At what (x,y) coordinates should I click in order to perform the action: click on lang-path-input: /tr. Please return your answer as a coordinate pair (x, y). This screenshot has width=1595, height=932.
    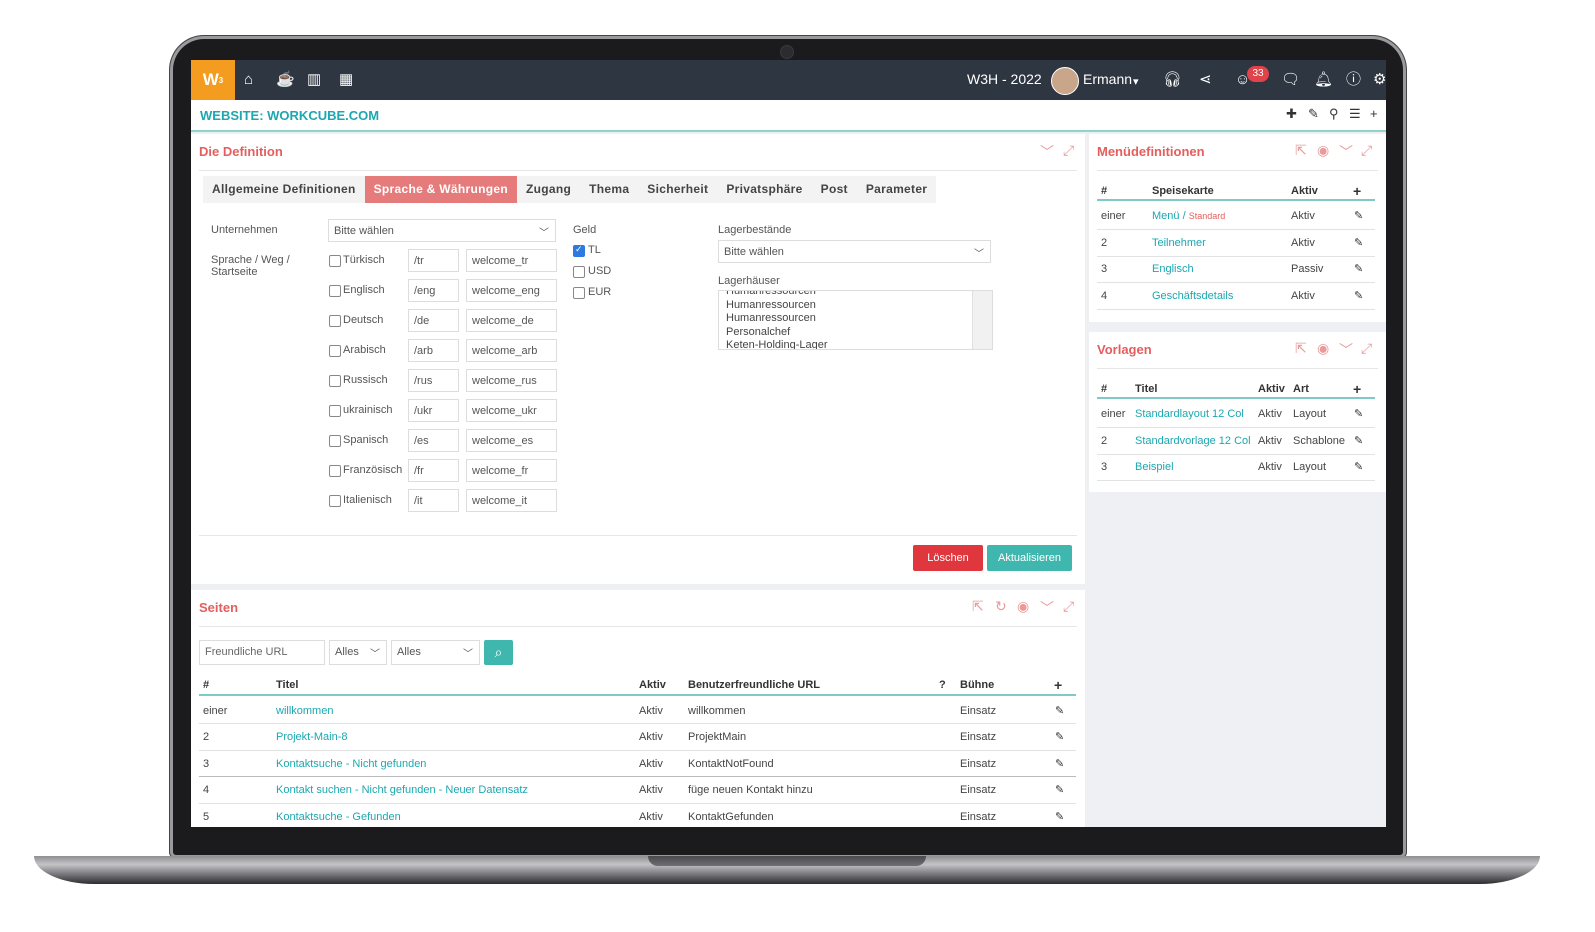
    Looking at the image, I should click on (433, 260).